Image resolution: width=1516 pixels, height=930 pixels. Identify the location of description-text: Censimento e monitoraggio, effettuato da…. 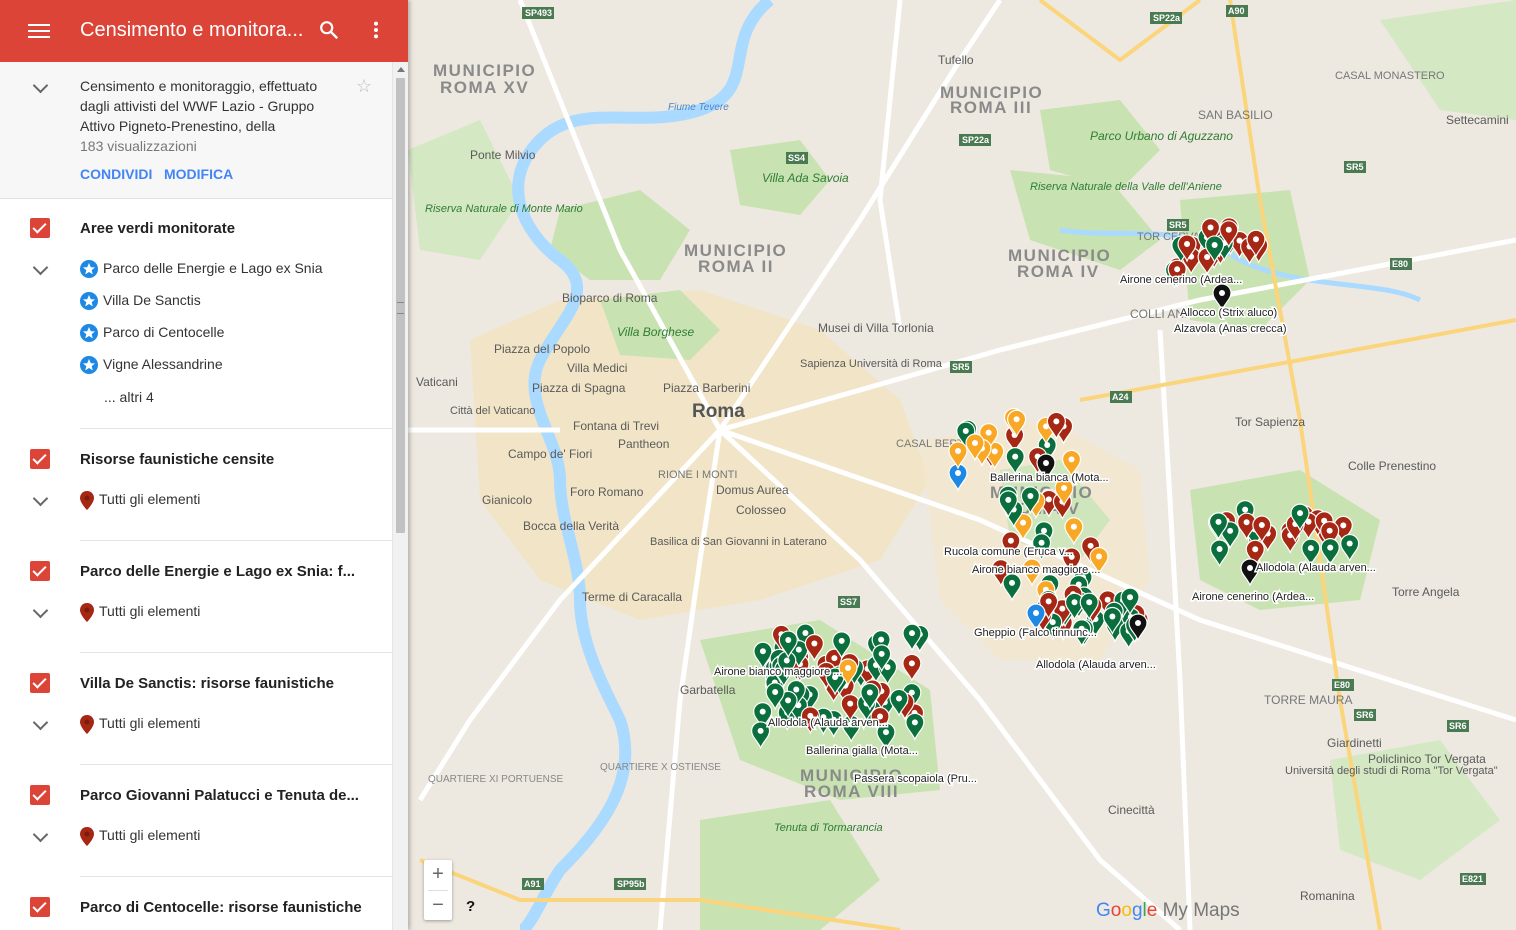
(199, 106).